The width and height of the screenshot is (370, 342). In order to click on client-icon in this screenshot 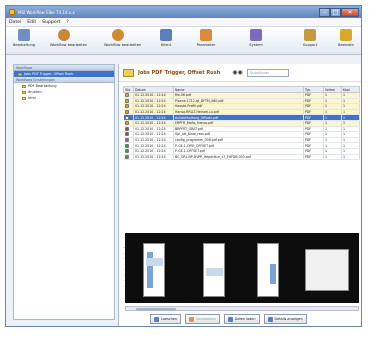, I will do `click(166, 35)`.